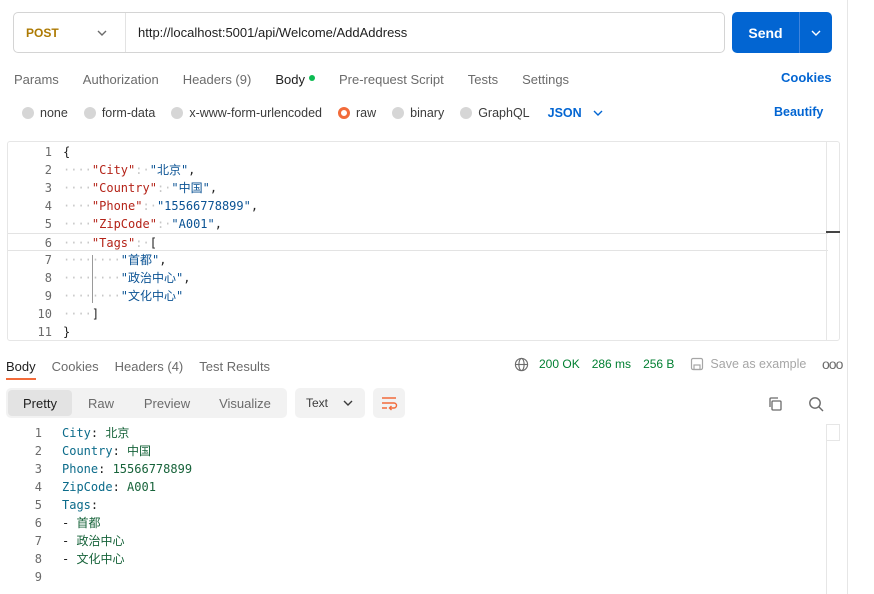 This screenshot has width=874, height=594. What do you see at coordinates (504, 113) in the screenshot?
I see `radio-label: GraphQL` at bounding box center [504, 113].